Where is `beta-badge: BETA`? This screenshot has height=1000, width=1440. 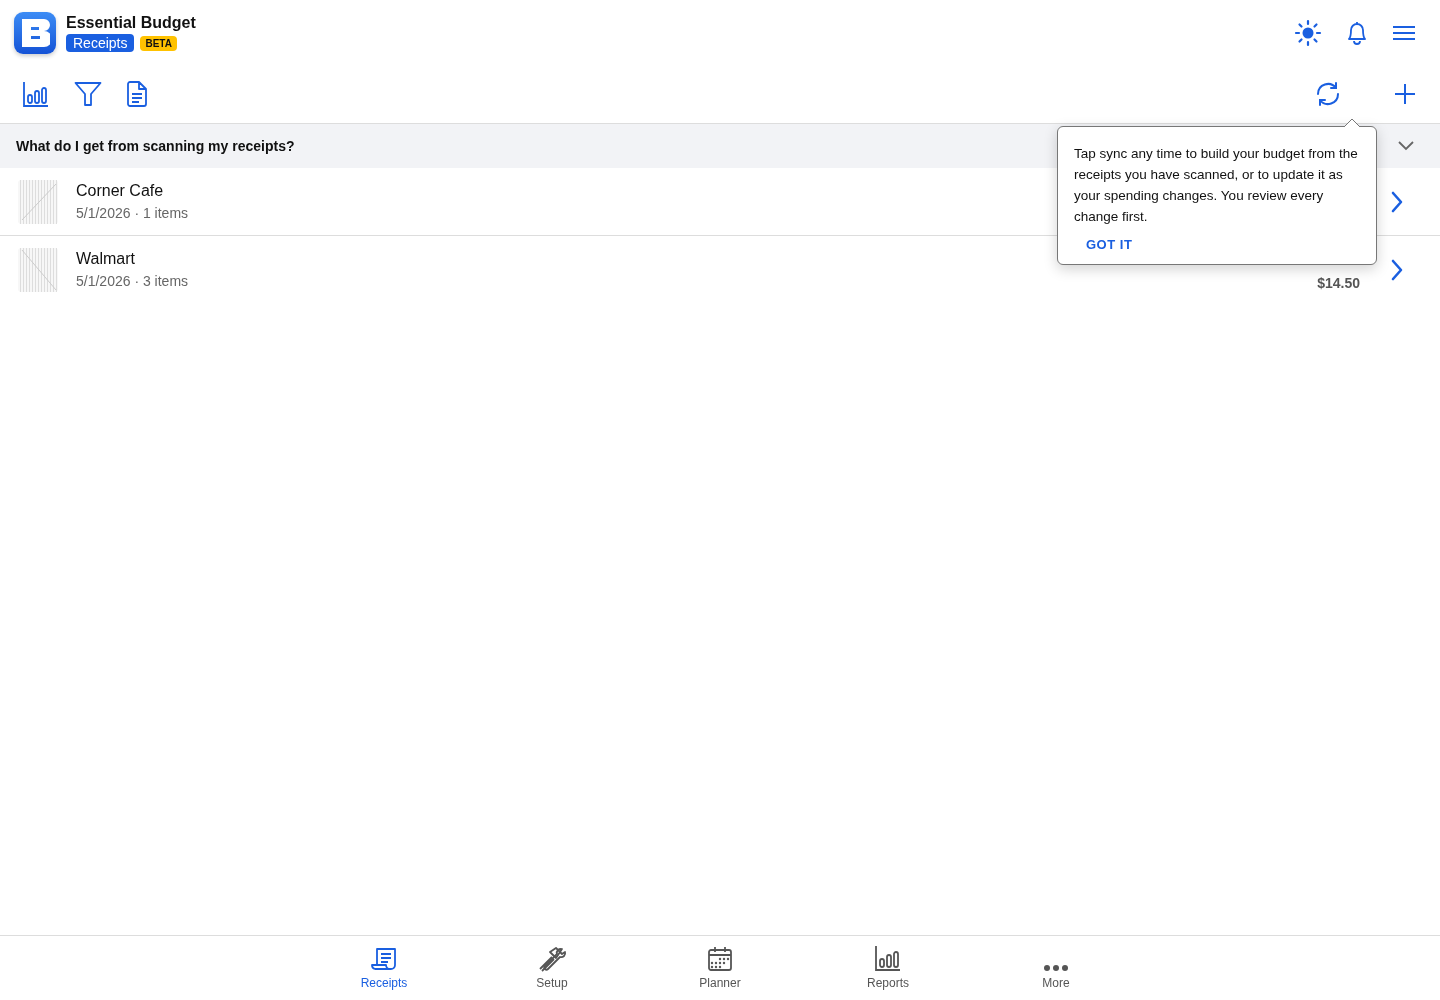
beta-badge: BETA is located at coordinates (158, 43).